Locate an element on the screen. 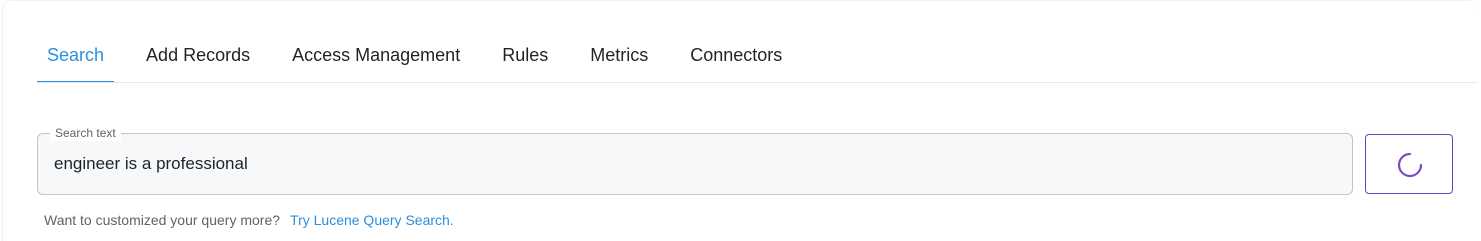 Image resolution: width=1481 pixels, height=241 pixels. search-submit-button is located at coordinates (1409, 164).